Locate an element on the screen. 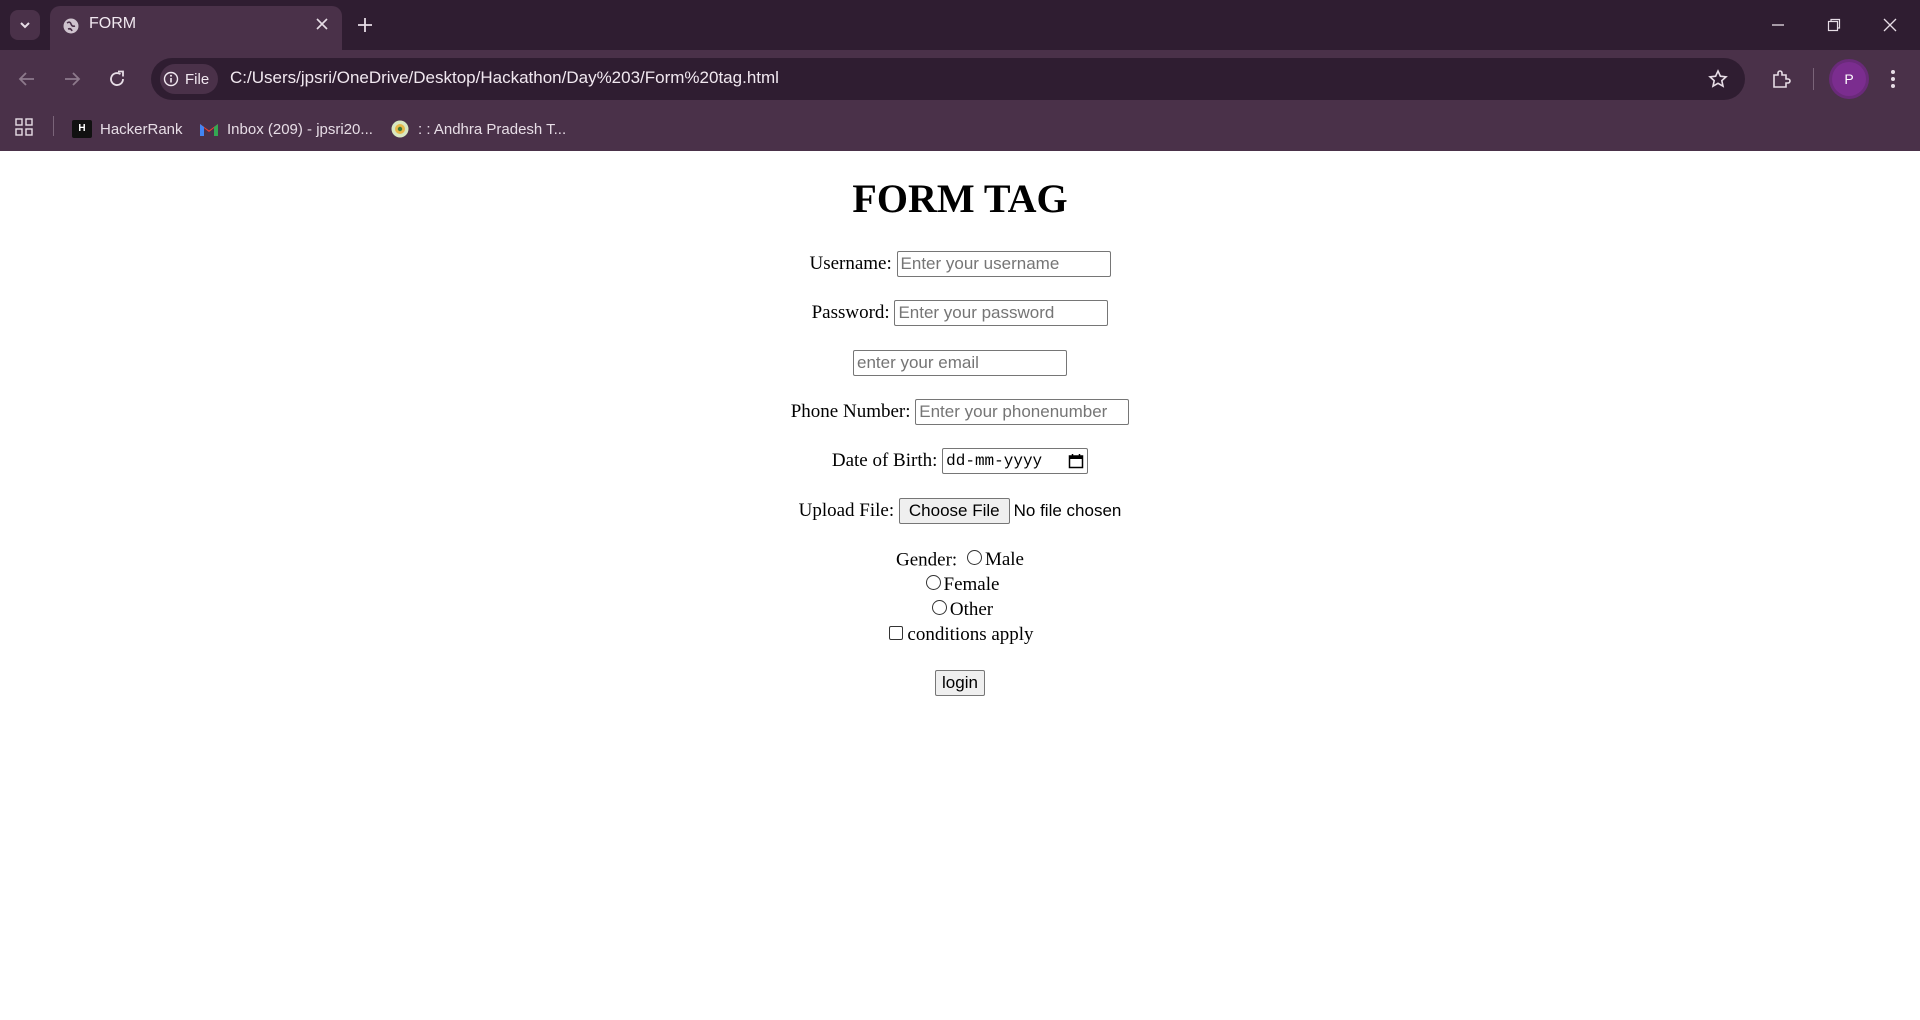 Image resolution: width=1920 pixels, height=1020 pixels. username-input is located at coordinates (1003, 264).